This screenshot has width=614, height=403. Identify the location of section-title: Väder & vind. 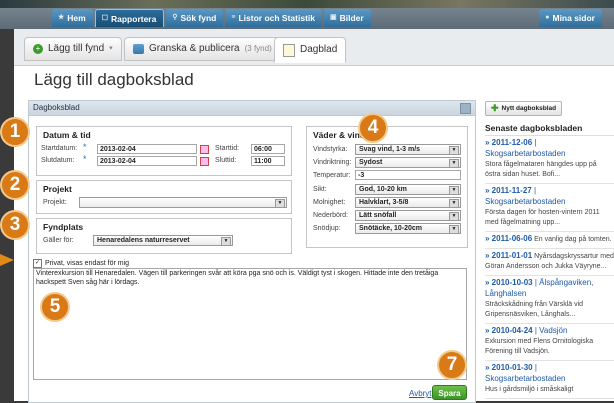
(339, 135).